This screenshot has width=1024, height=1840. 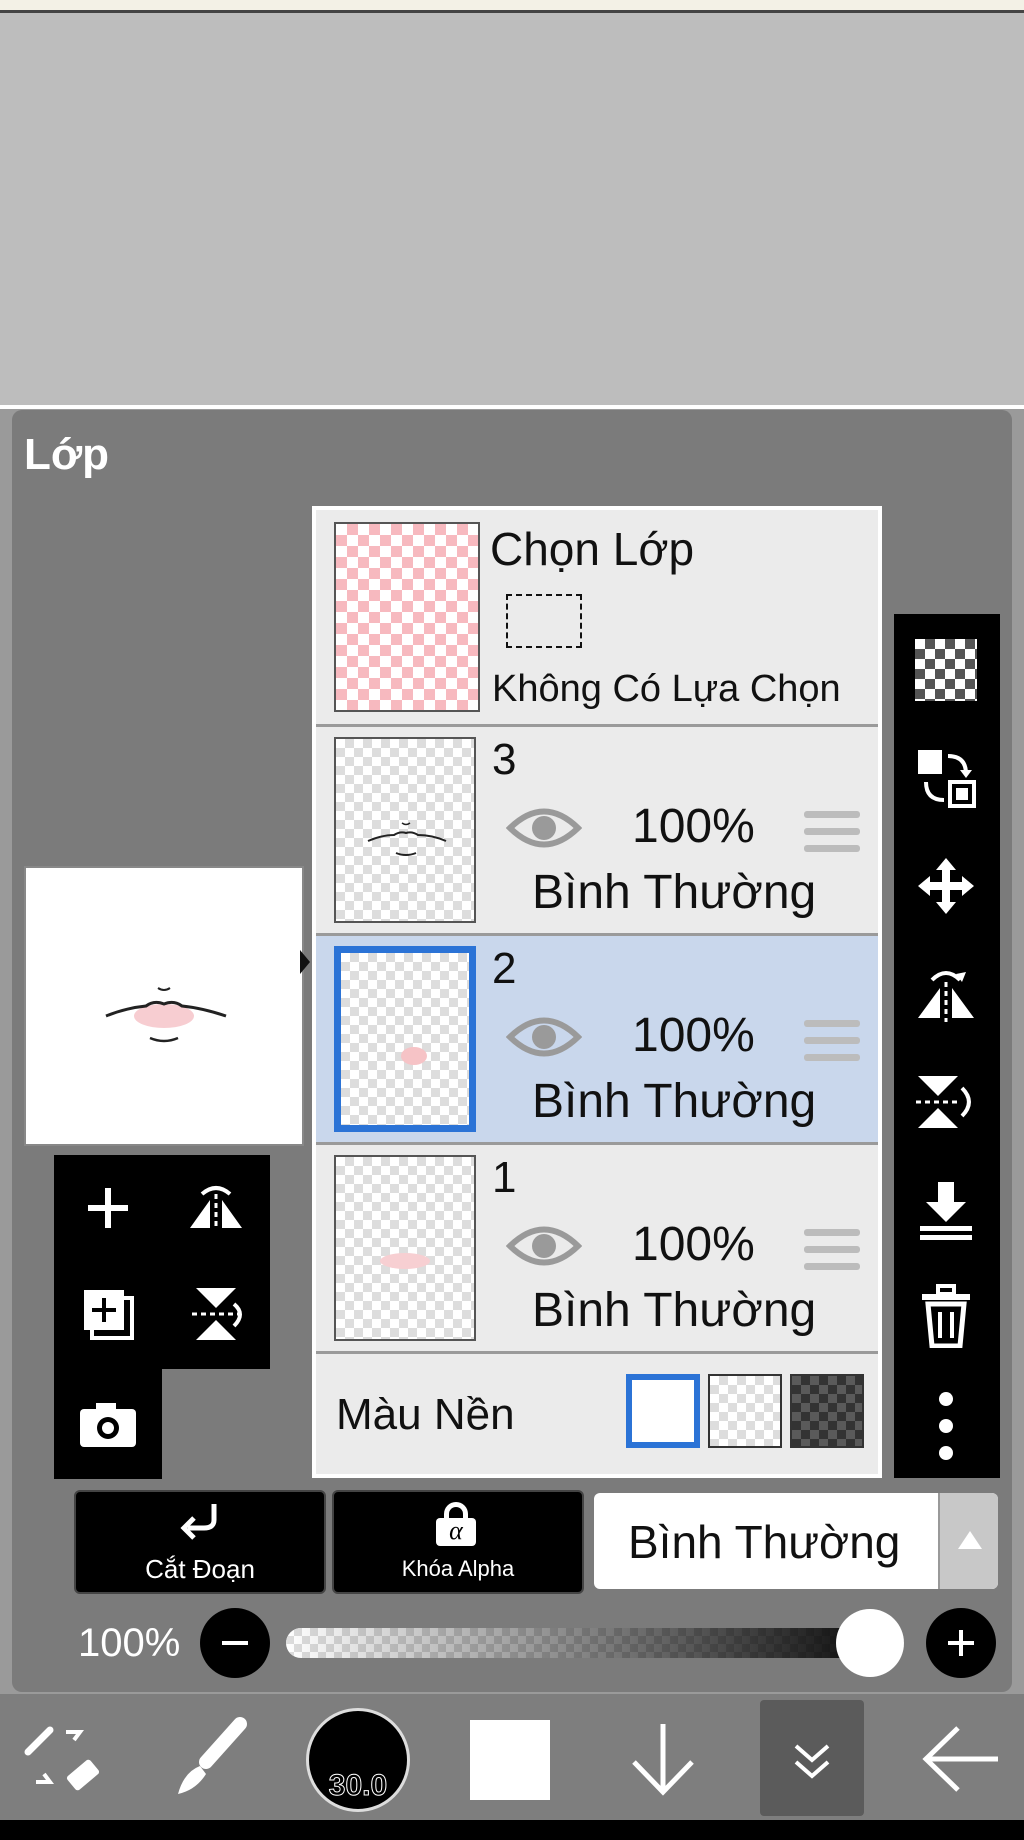 I want to click on layer-number: 3, so click(x=504, y=759).